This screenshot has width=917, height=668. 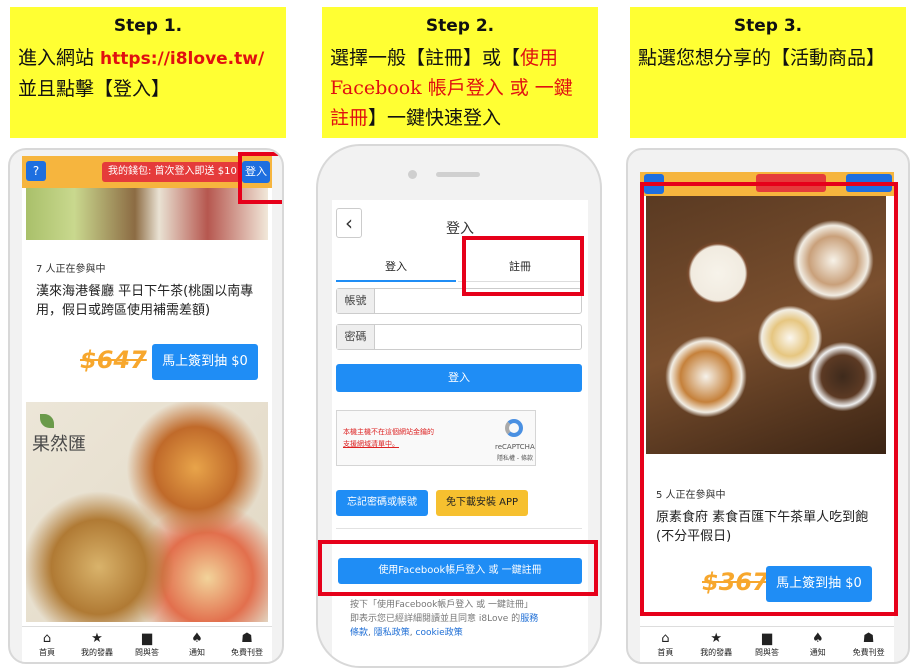 I want to click on highlight-register, so click(x=523, y=266).